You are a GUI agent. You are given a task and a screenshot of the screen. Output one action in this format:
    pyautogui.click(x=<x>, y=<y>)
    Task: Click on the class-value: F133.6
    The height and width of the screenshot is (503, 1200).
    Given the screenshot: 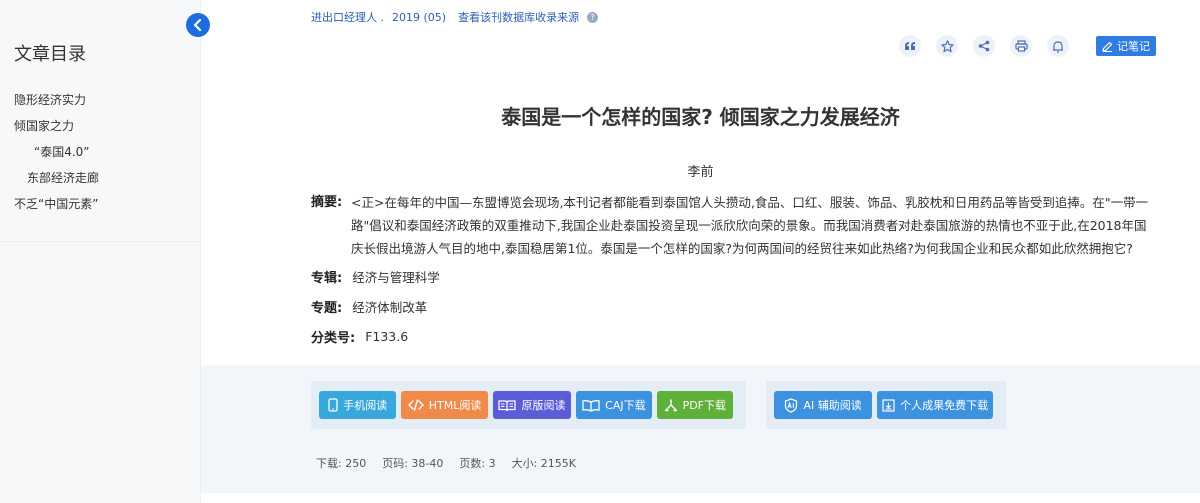 What is the action you would take?
    pyautogui.click(x=387, y=336)
    